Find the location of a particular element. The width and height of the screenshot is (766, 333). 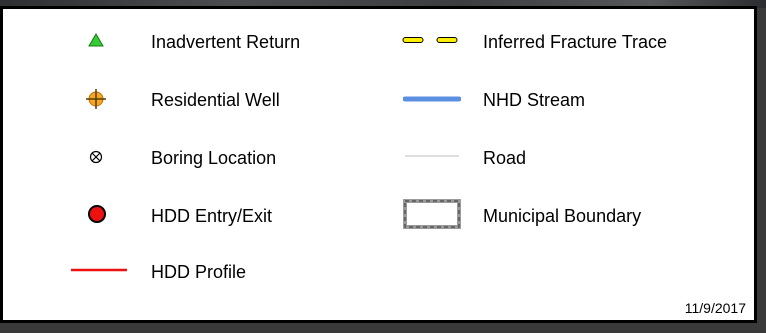

circle-x-icon is located at coordinates (96, 157).